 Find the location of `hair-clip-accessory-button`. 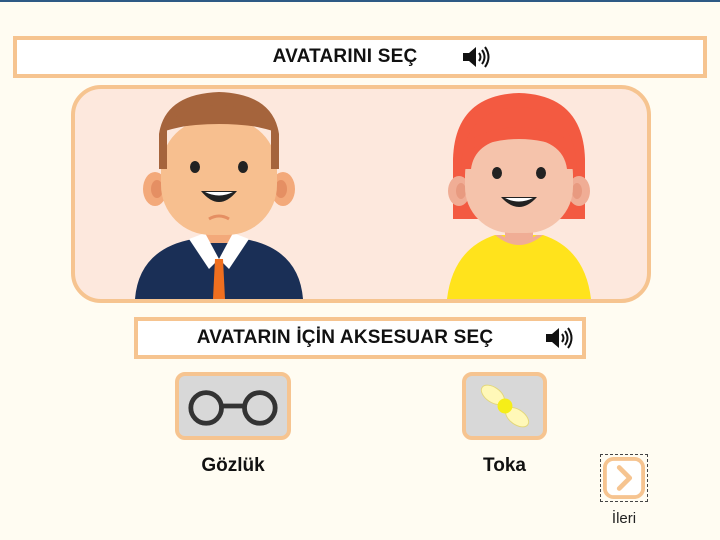

hair-clip-accessory-button is located at coordinates (504, 406).